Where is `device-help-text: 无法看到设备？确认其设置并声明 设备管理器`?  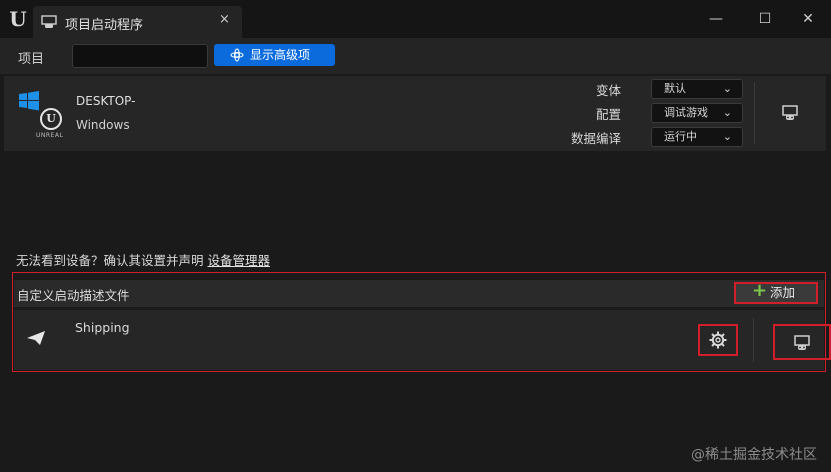 device-help-text: 无法看到设备？确认其设置并声明 设备管理器 is located at coordinates (143, 259).